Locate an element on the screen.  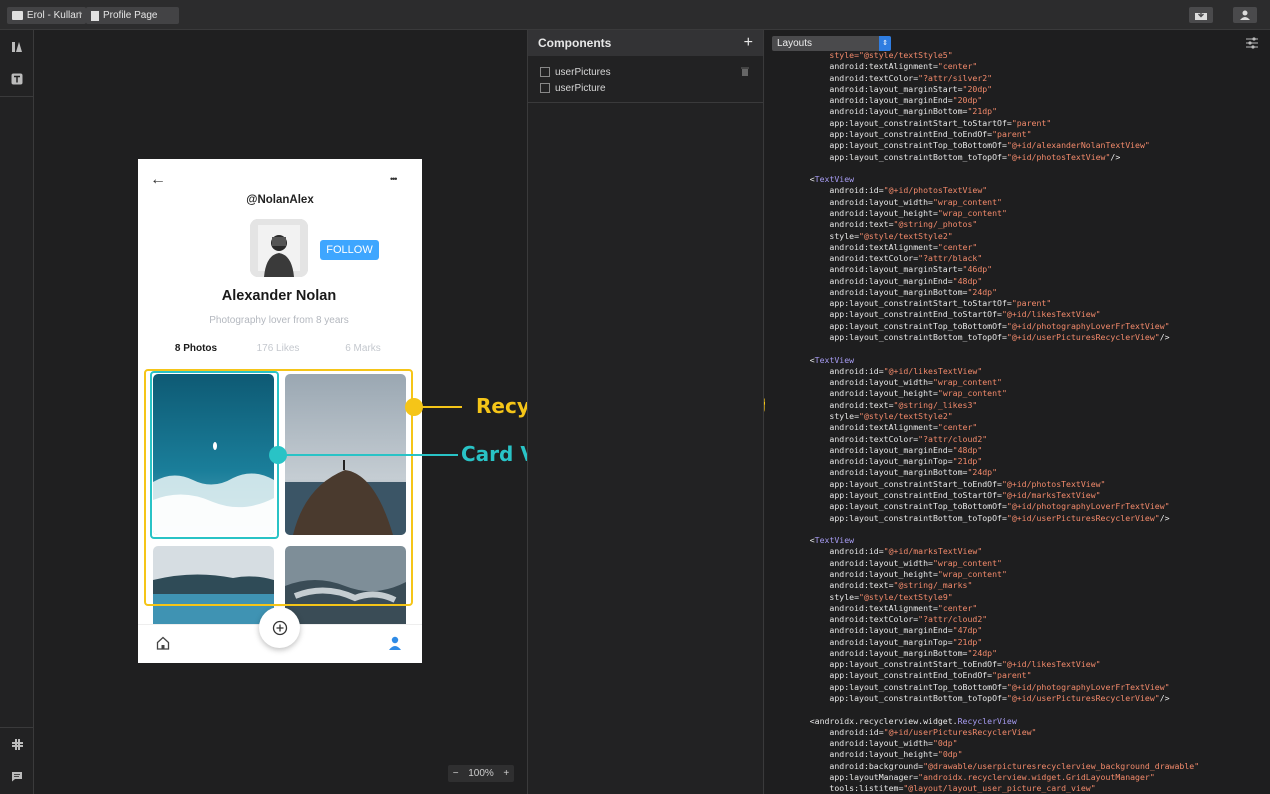
chat-icon is located at coordinates (17, 776).